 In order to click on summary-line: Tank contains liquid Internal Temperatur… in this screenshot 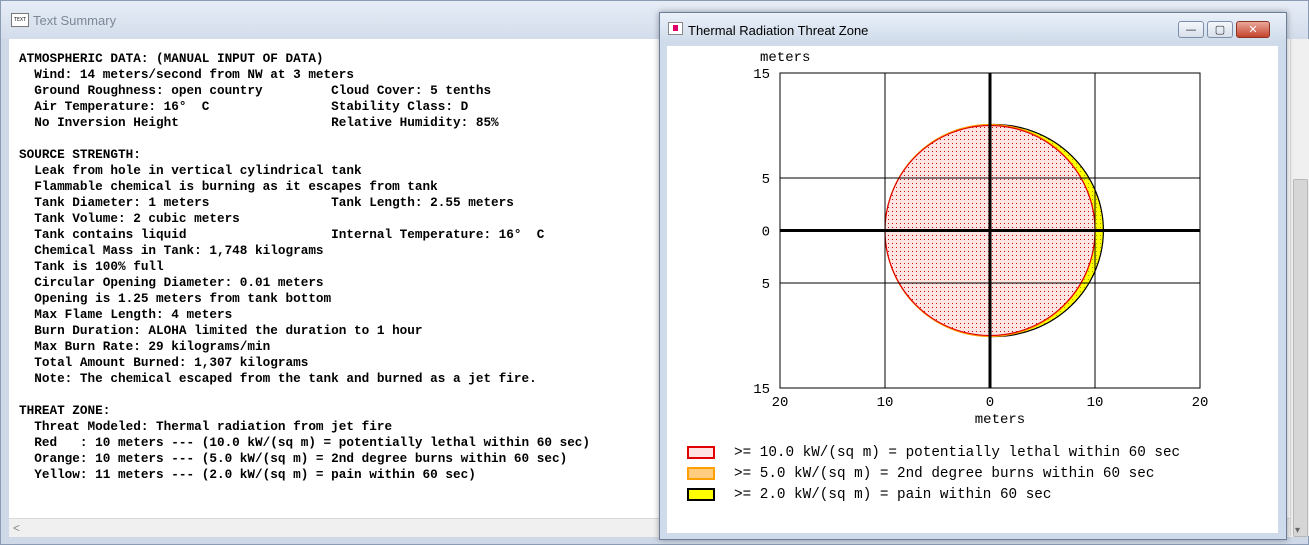, I will do `click(282, 234)`.